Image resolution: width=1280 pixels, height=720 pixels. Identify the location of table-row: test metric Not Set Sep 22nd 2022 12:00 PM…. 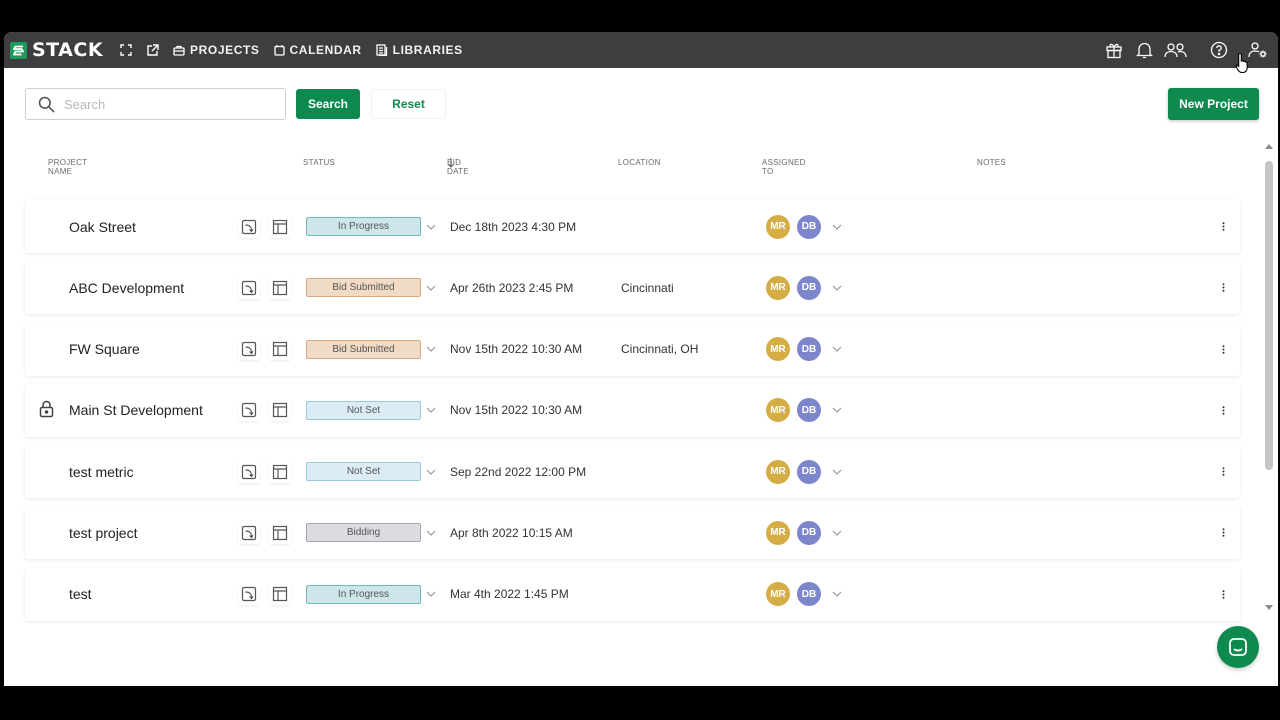
(632, 472).